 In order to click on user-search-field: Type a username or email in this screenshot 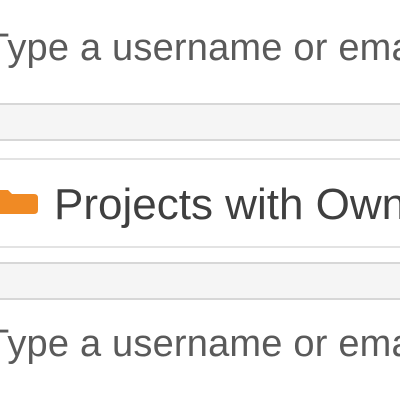, I will do `click(200, 48)`.